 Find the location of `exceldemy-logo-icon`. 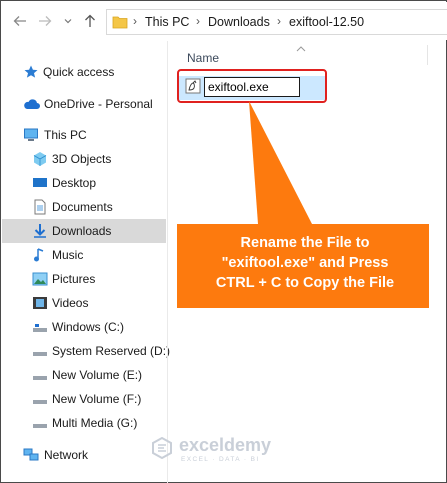

exceldemy-logo-icon is located at coordinates (162, 448).